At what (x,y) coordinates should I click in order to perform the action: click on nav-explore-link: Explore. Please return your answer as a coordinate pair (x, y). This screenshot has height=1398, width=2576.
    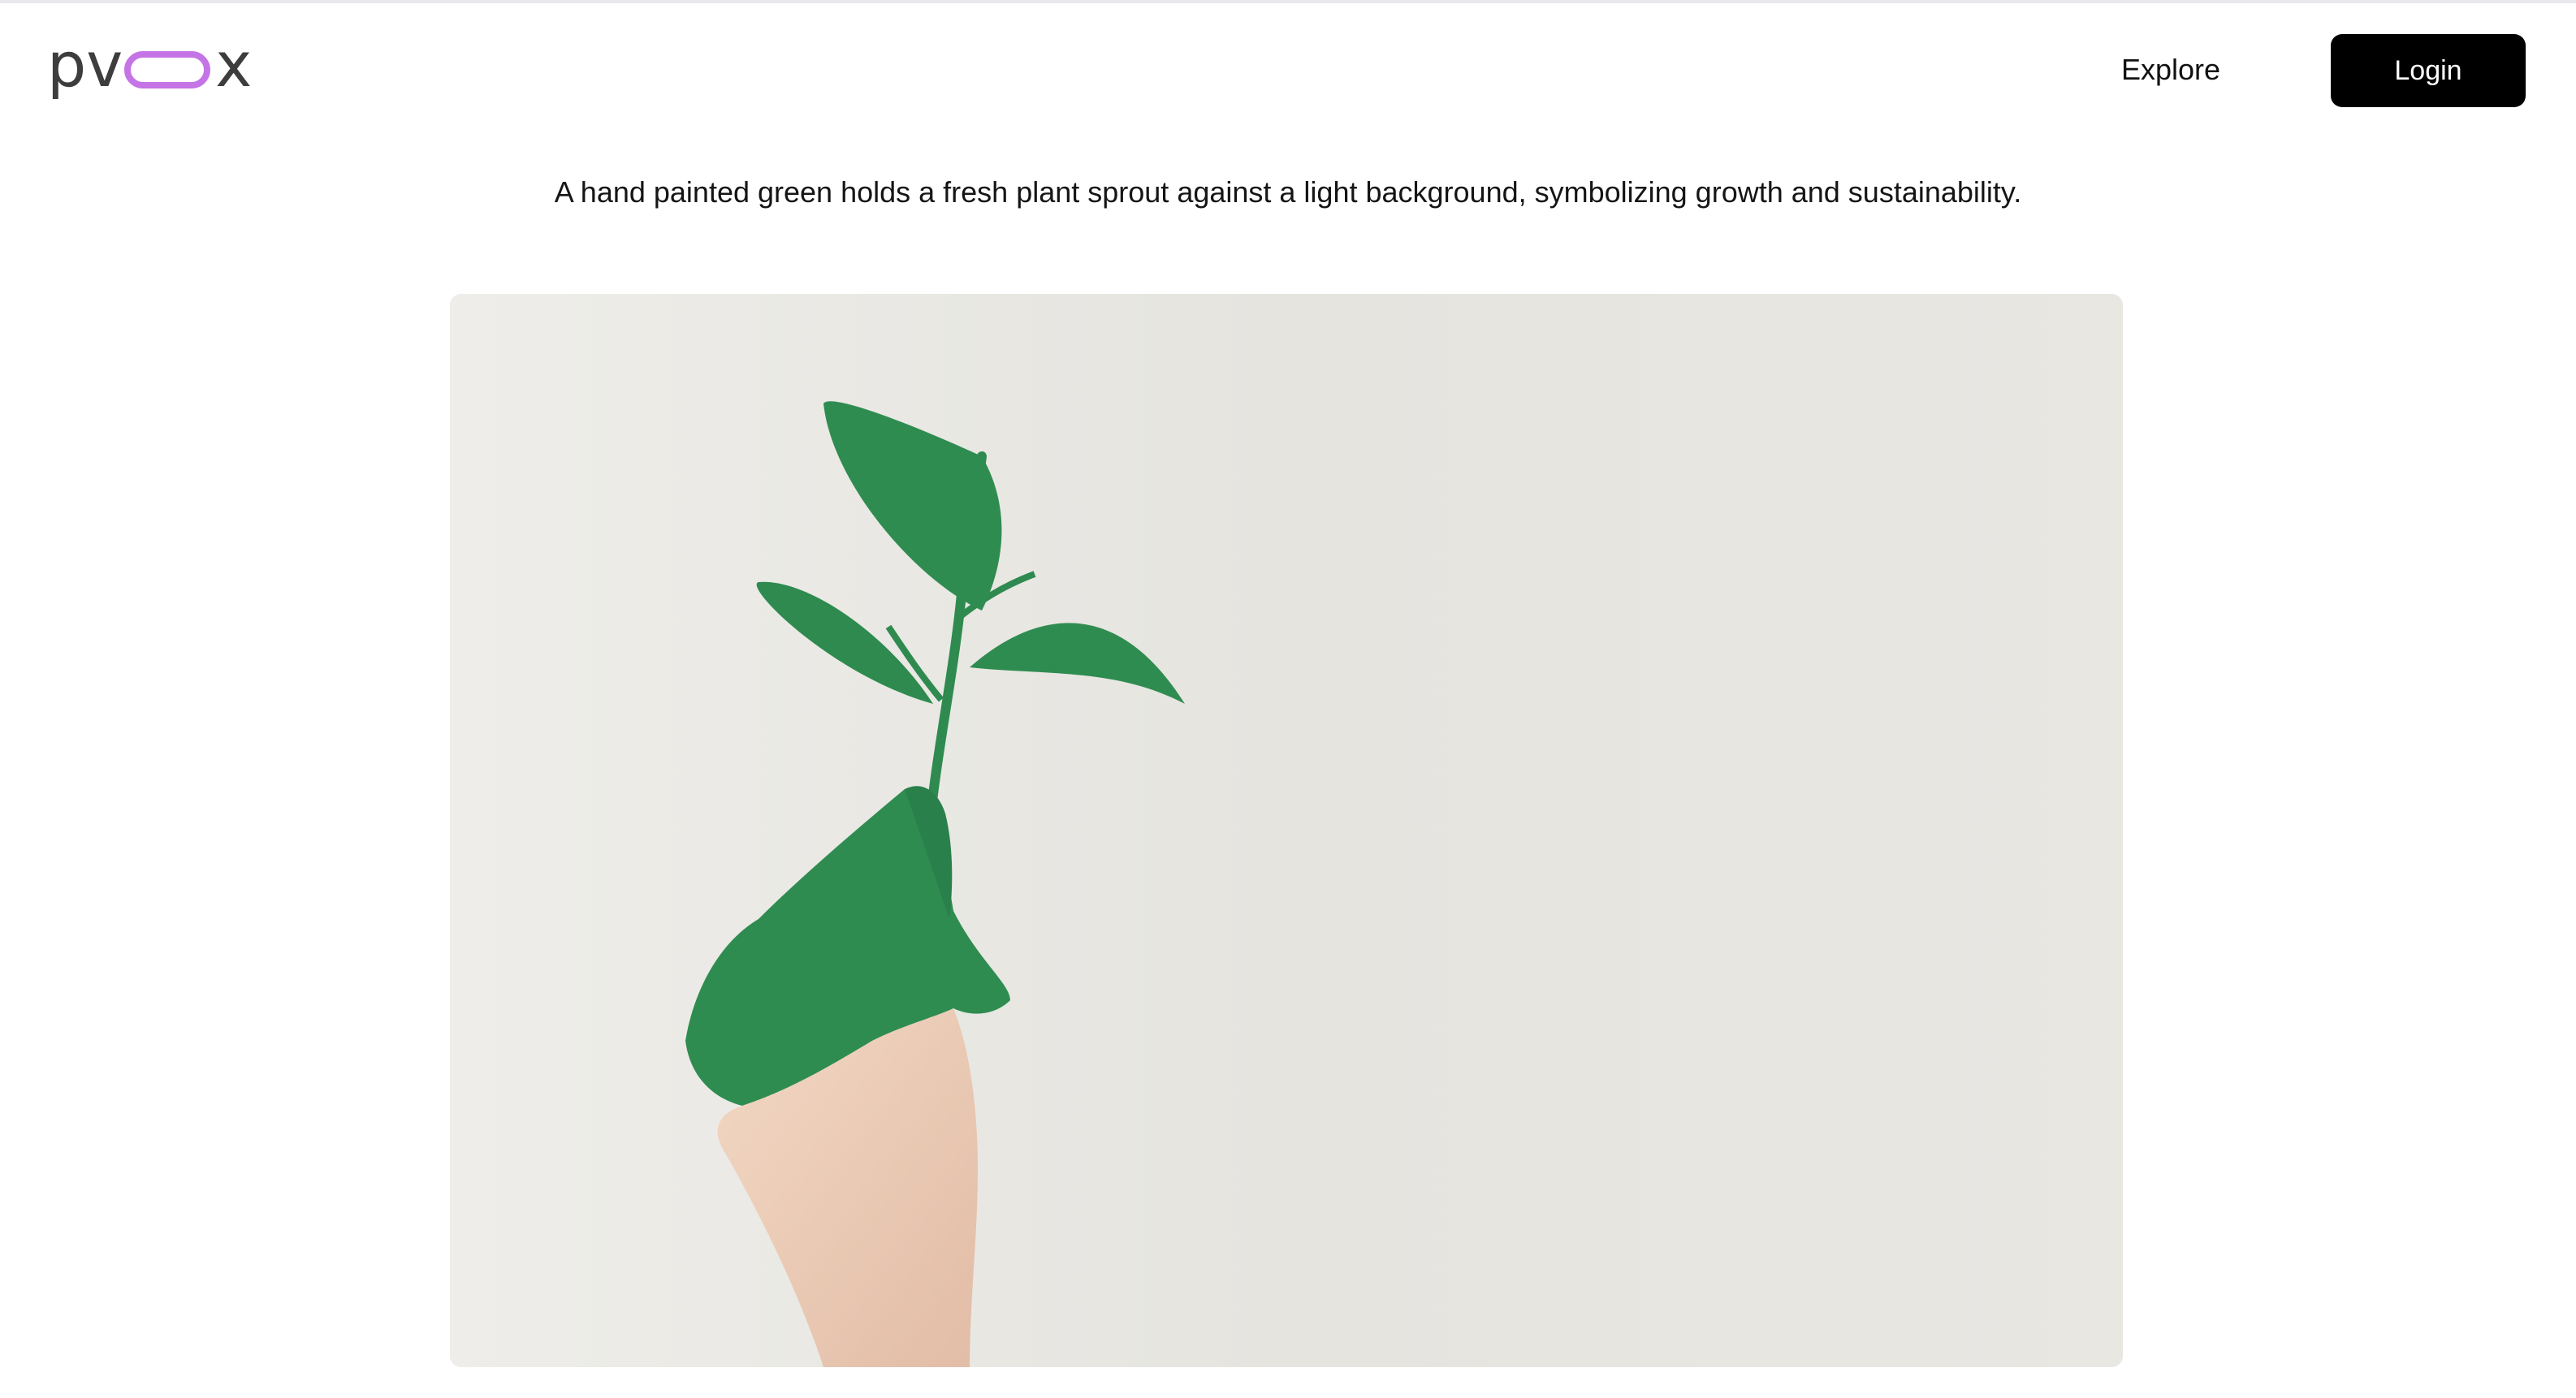
    Looking at the image, I should click on (2171, 69).